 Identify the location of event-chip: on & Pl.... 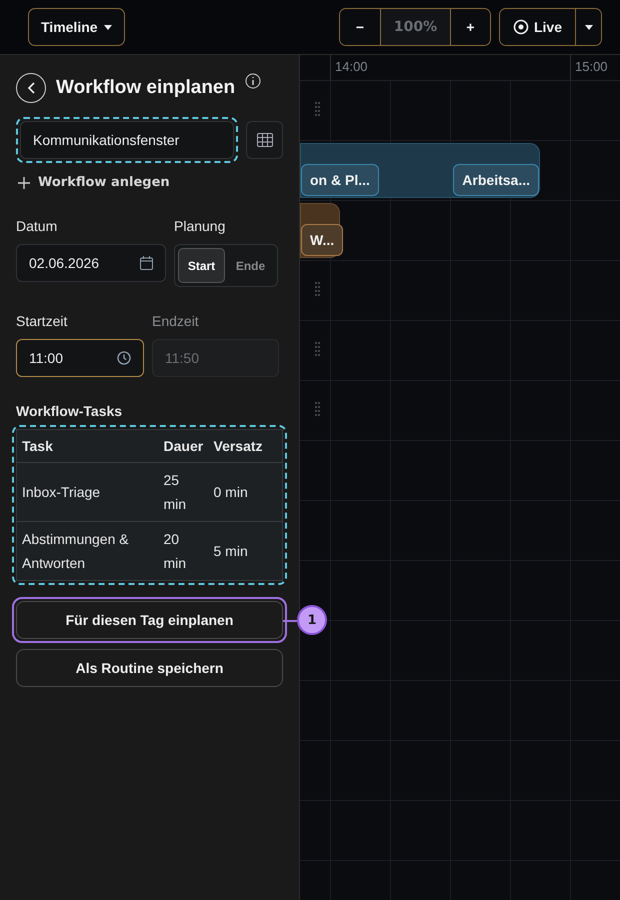
(340, 180).